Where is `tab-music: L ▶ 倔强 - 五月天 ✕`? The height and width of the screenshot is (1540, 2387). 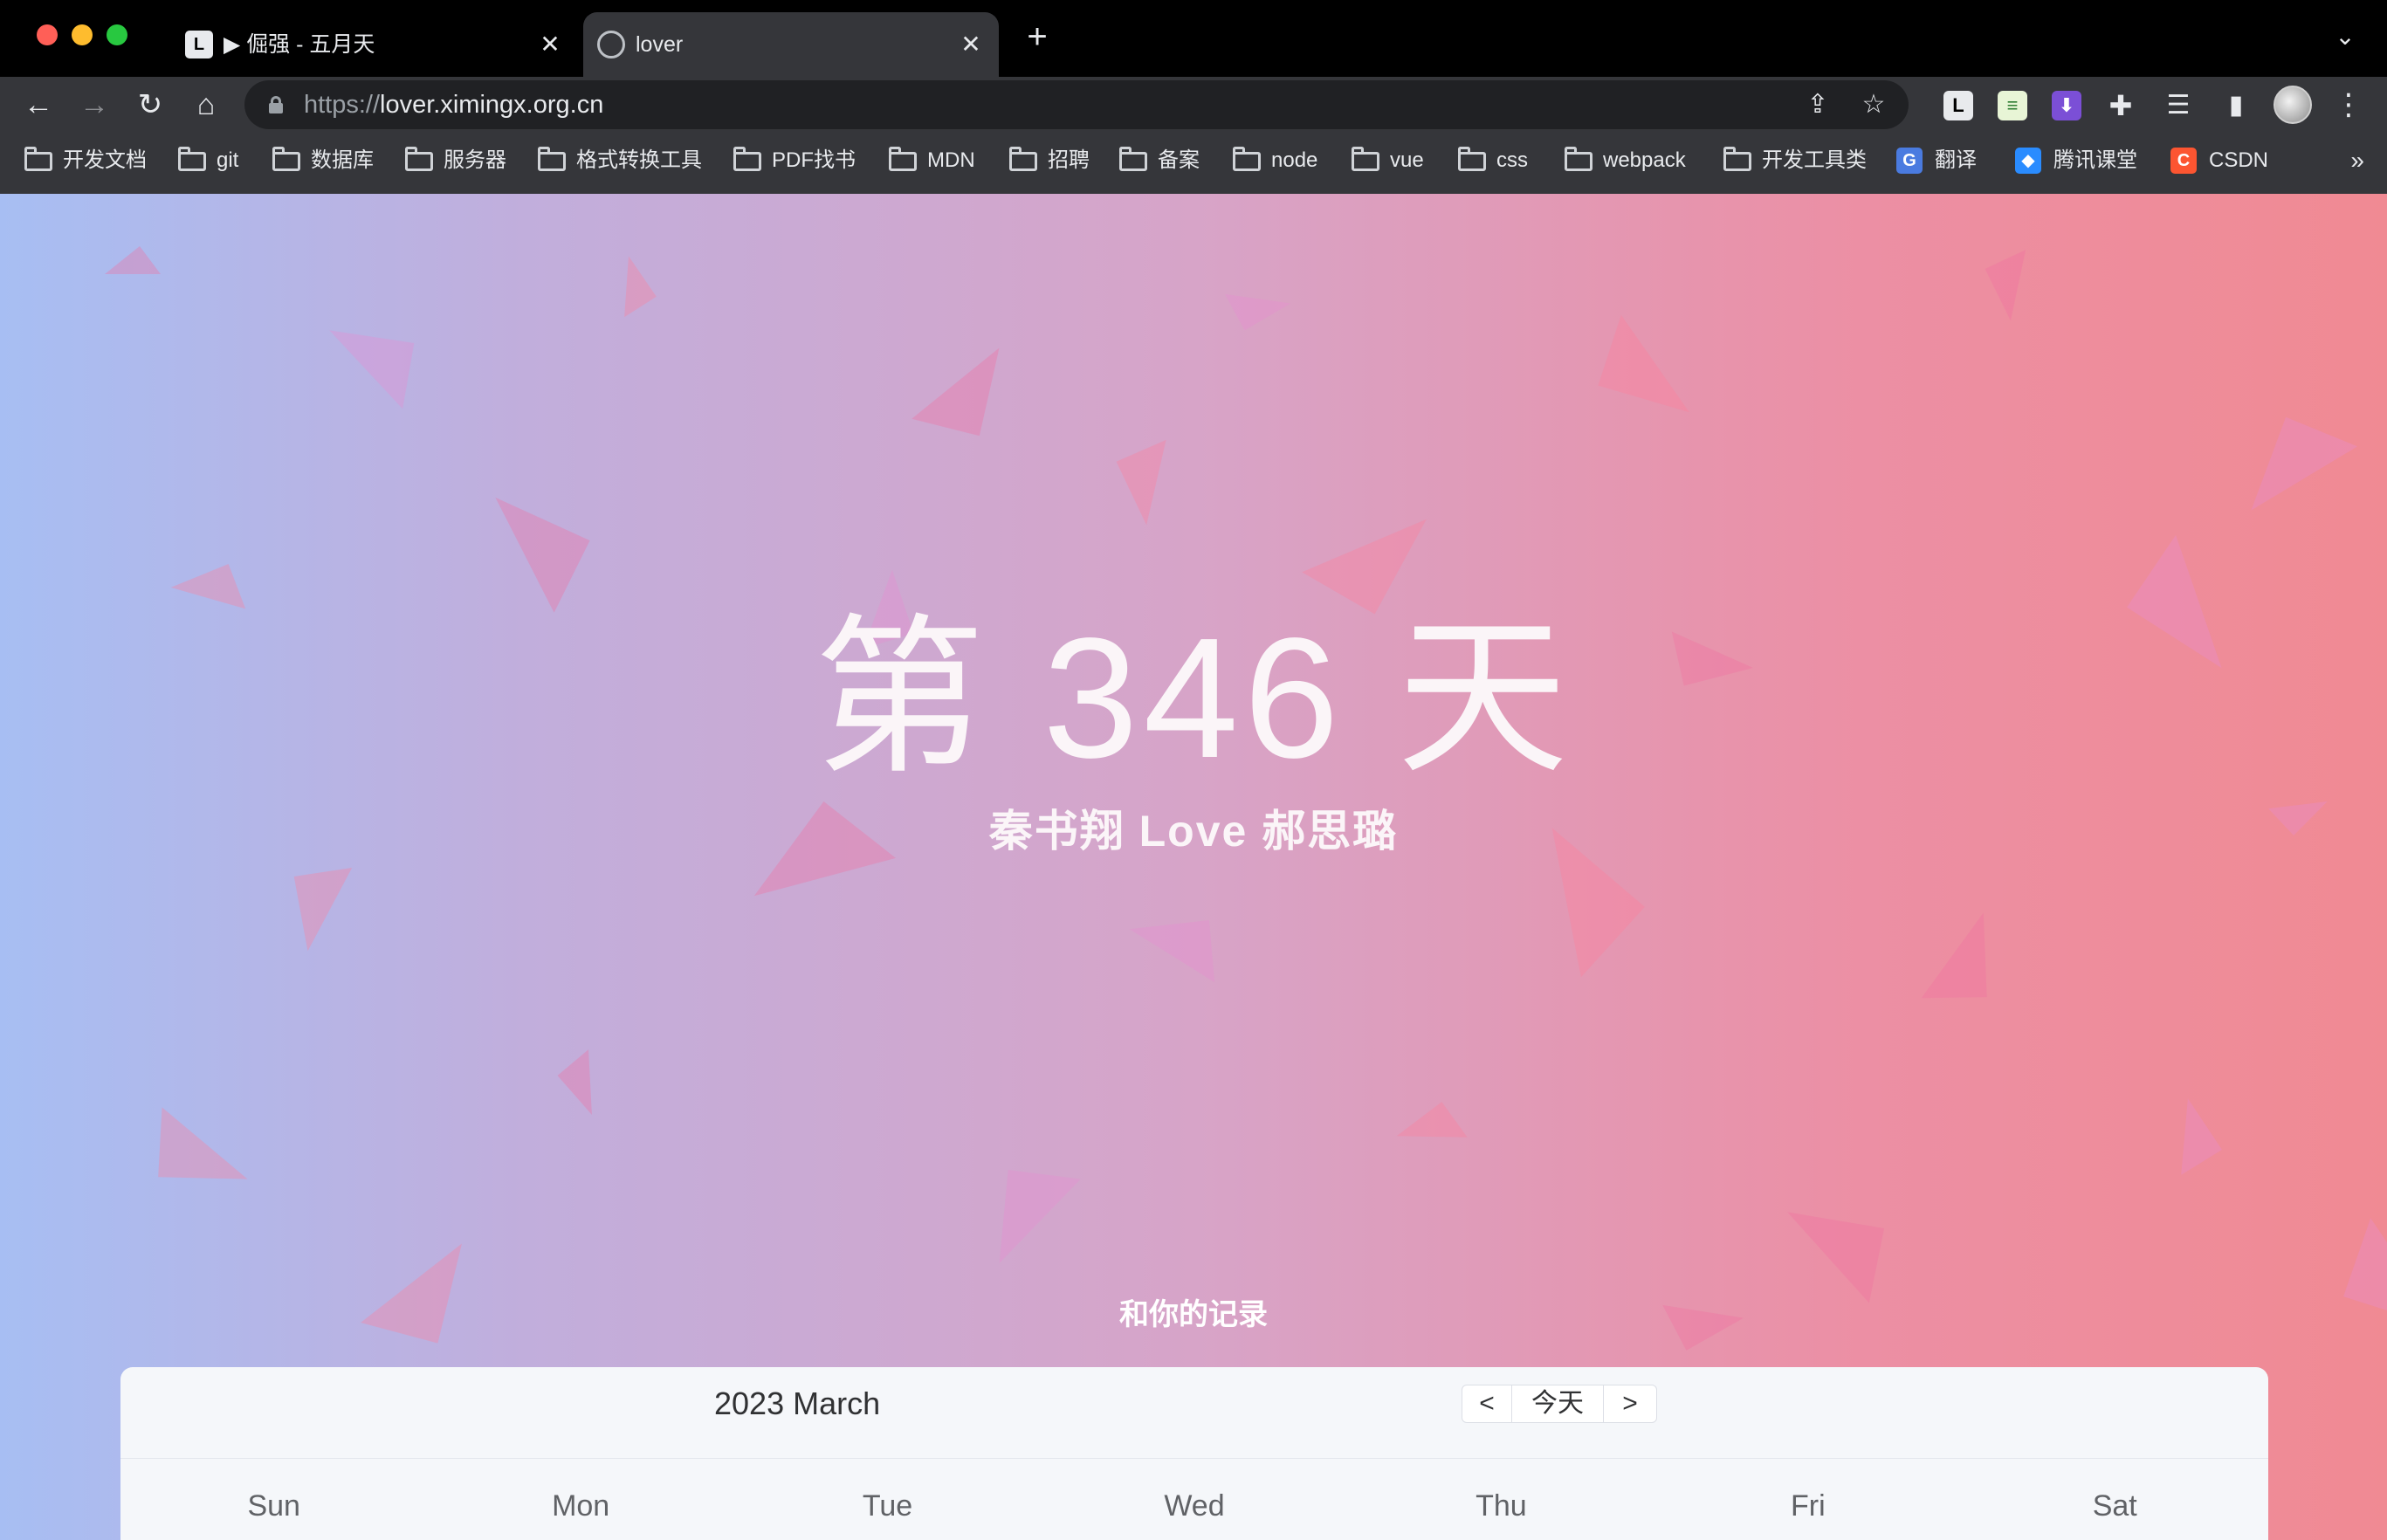
tab-music: L ▶ 倔强 - 五月天 ✕ is located at coordinates (374, 44).